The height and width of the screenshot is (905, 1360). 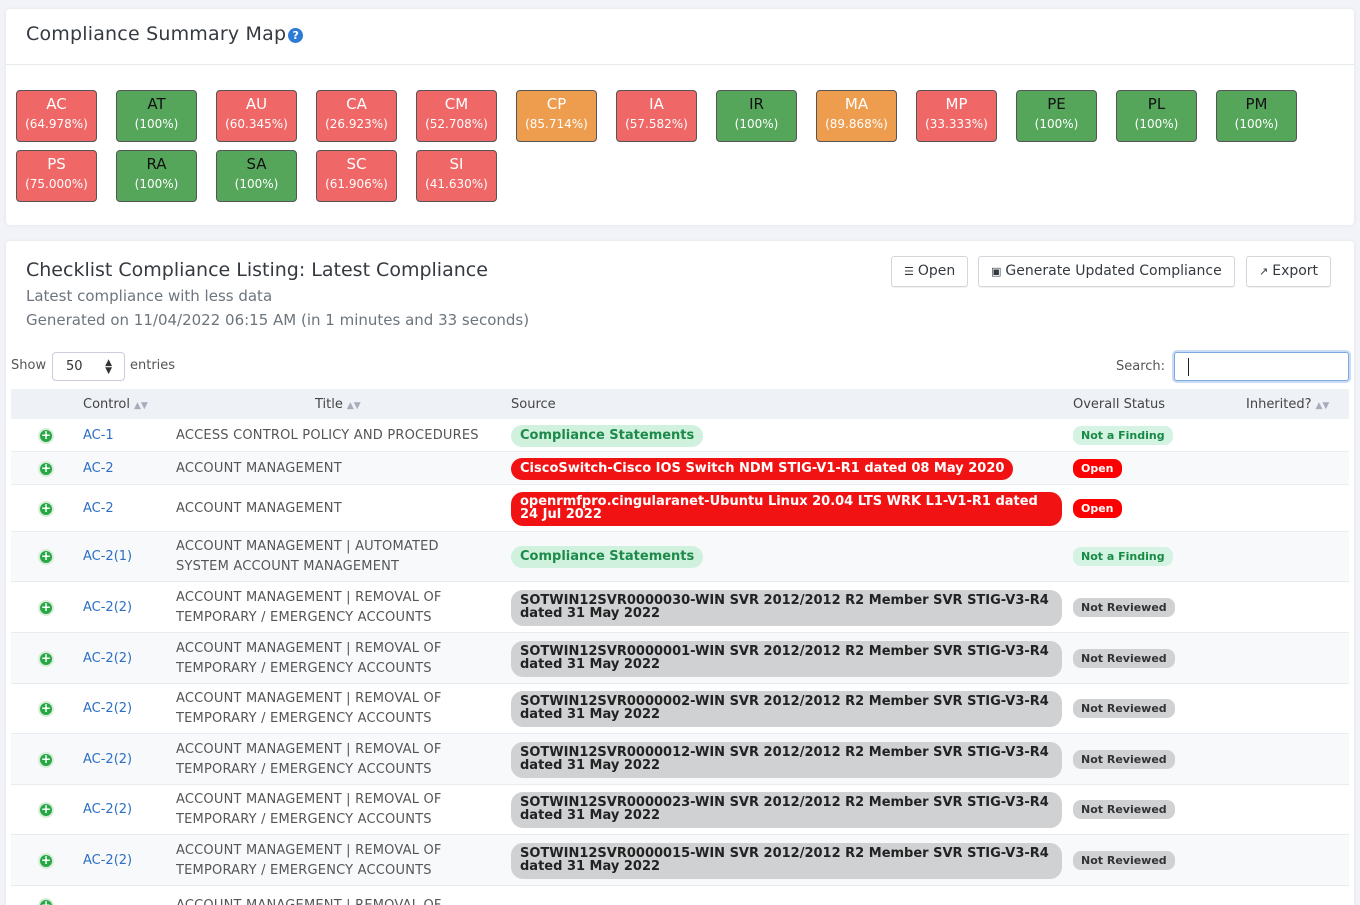 What do you see at coordinates (556, 116) in the screenshot?
I see `tile-cp: CP (85.714%)` at bounding box center [556, 116].